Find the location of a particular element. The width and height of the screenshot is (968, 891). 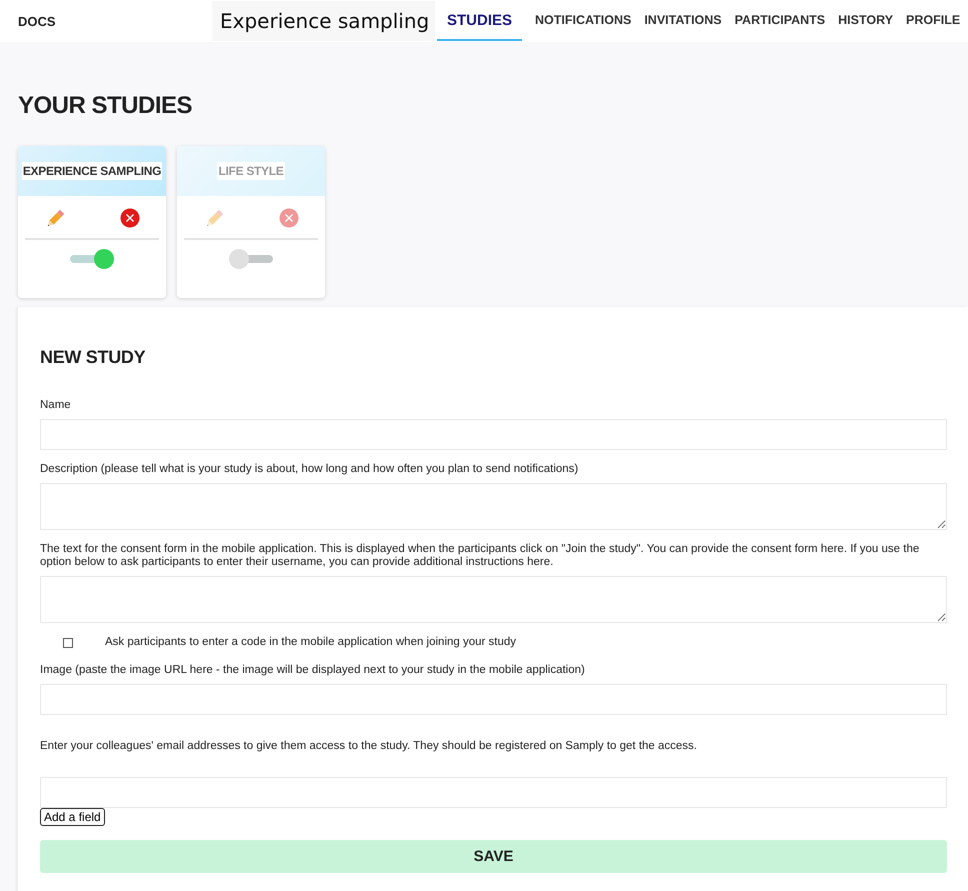

field-label: The text for the consent form in the mobile application. This is displayed when the participants click on "Join the study". You can provide the consent form here. If you use the option below to ask participants to enter their username, you can provide additional instructions here. is located at coordinates (480, 556).